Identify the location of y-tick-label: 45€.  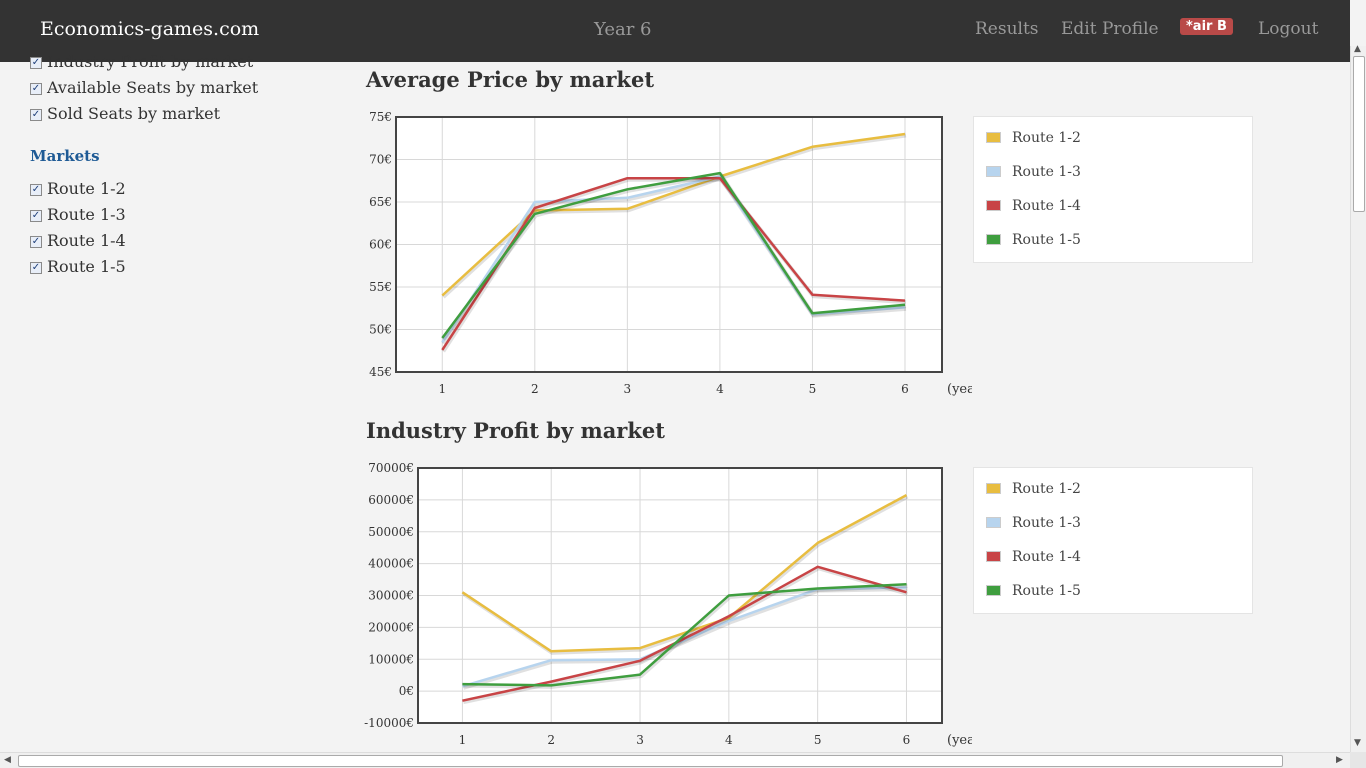
(380, 372).